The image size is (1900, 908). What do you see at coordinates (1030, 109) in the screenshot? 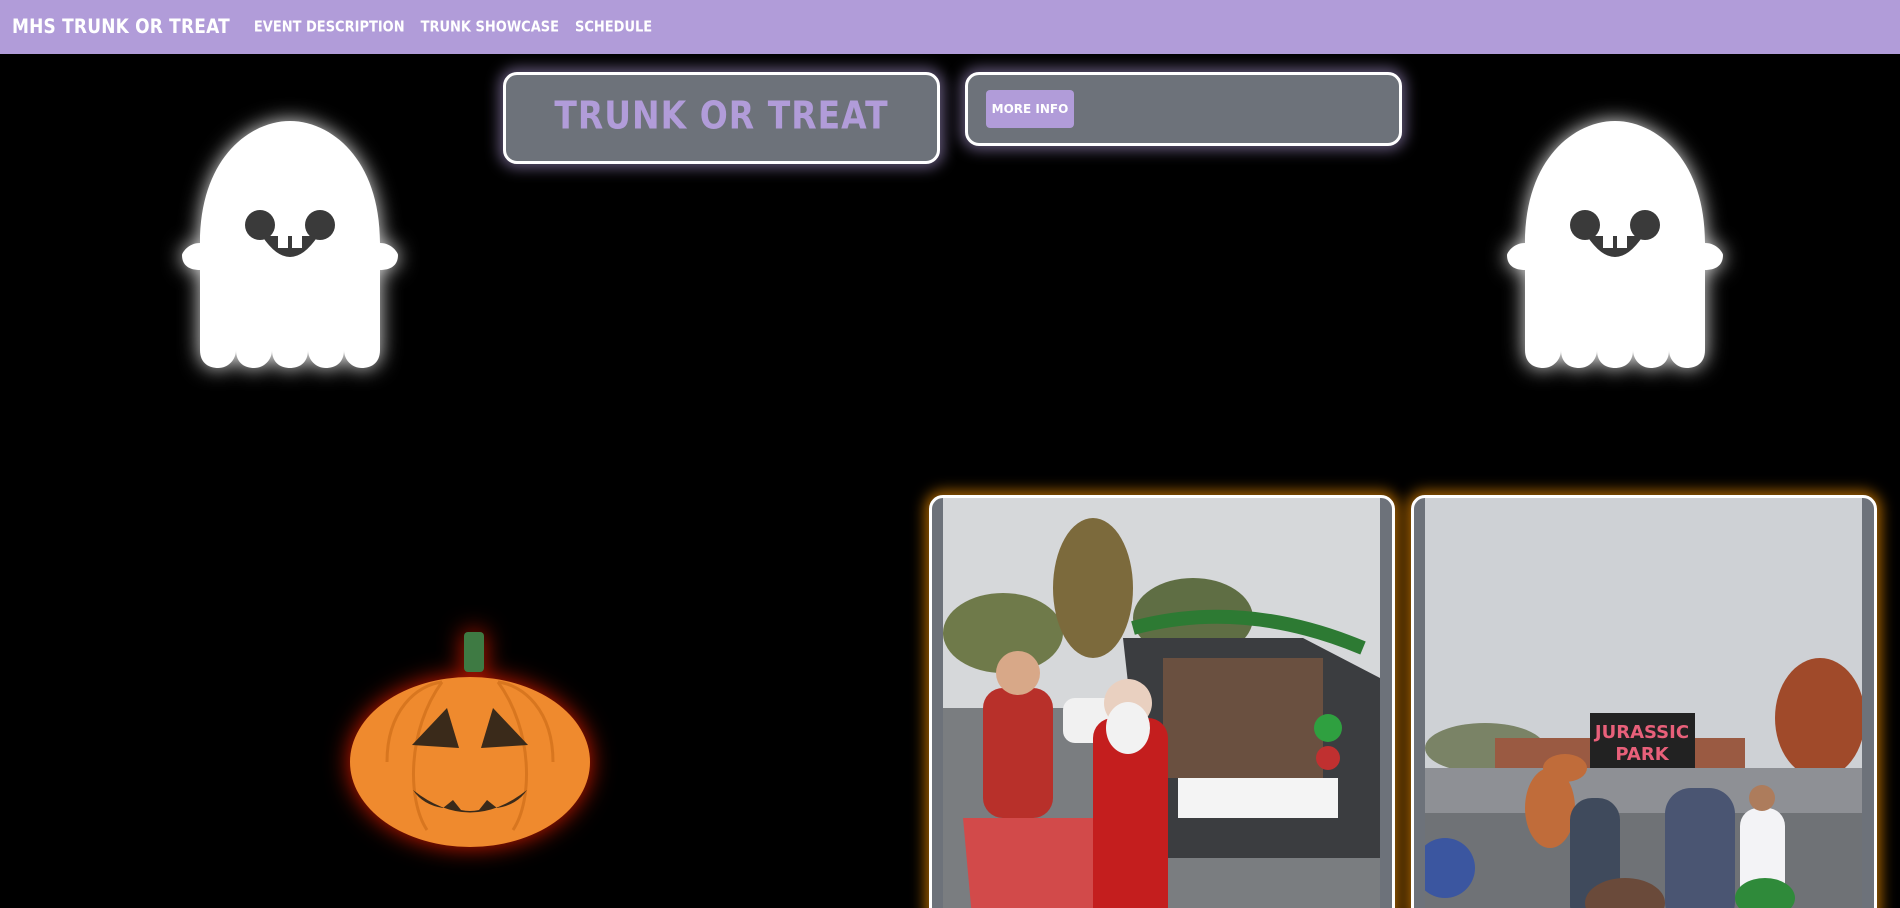
I see `more-info-button: MORE INFO` at bounding box center [1030, 109].